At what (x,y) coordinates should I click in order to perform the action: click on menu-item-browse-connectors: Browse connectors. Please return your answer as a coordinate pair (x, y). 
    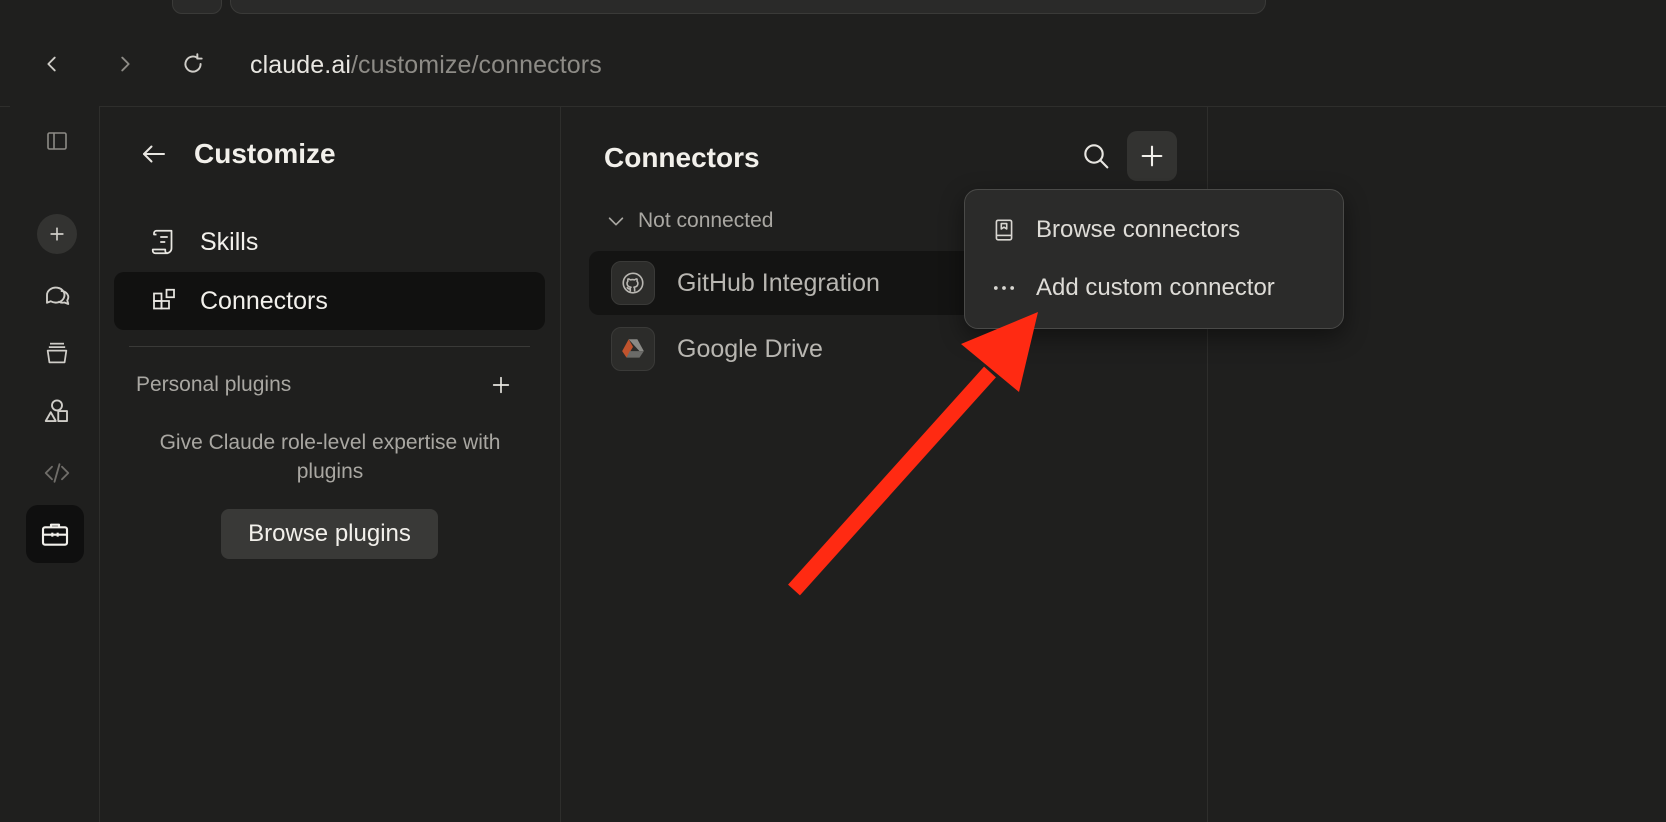
    Looking at the image, I should click on (1160, 230).